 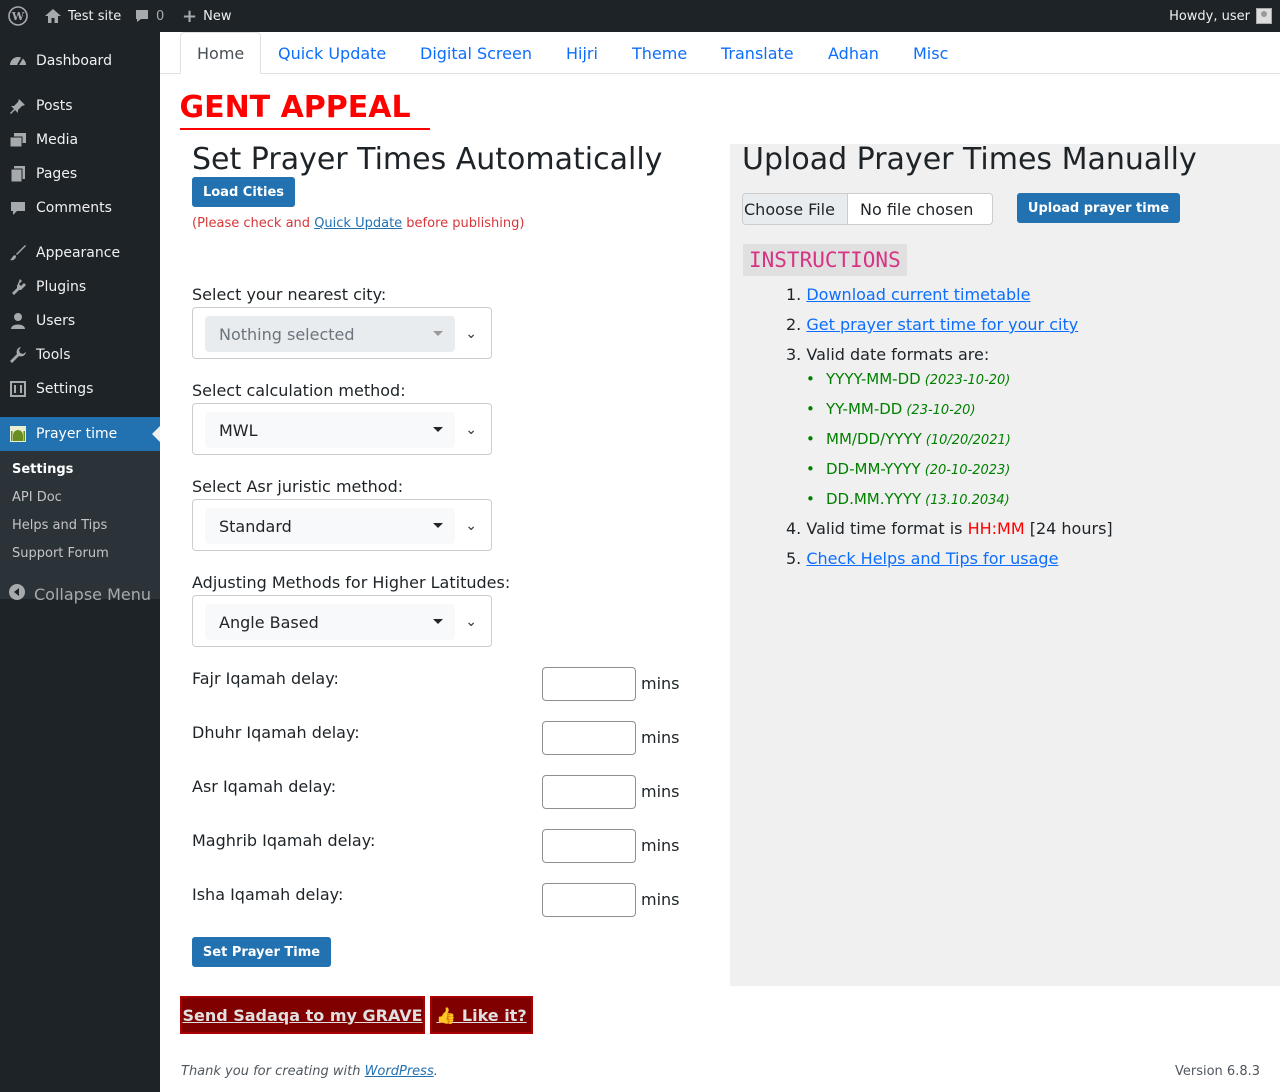 What do you see at coordinates (399, 1071) in the screenshot?
I see `wordpress-link: WordPress` at bounding box center [399, 1071].